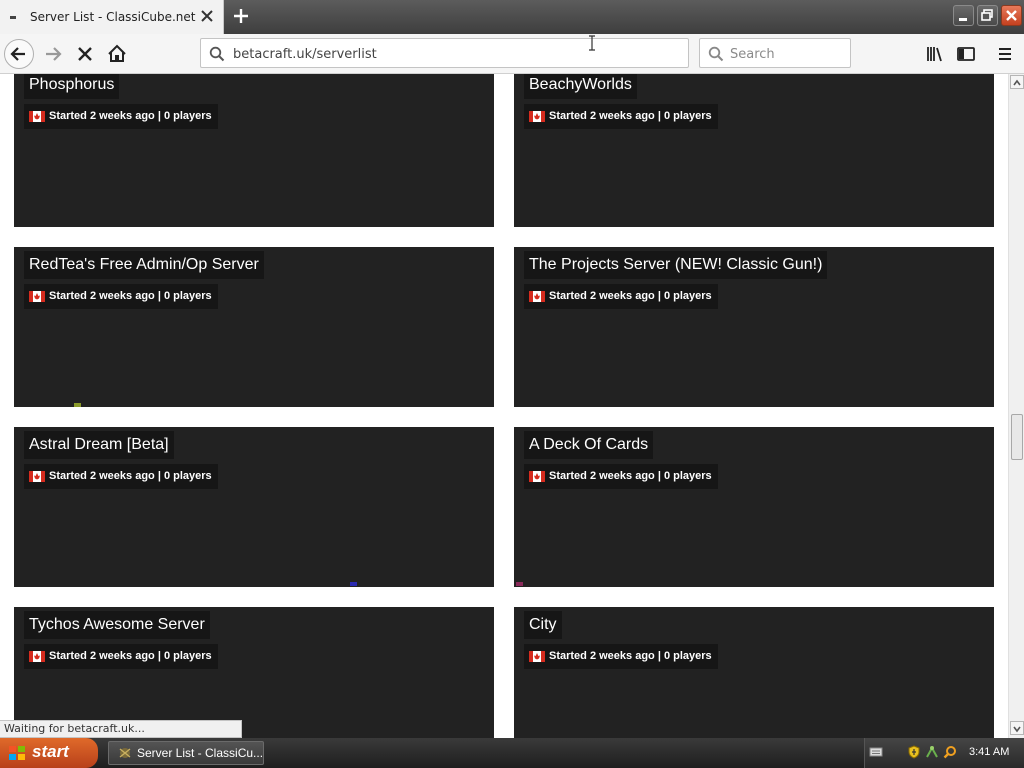 This screenshot has width=1024, height=768. I want to click on loading-icon, so click(13, 17).